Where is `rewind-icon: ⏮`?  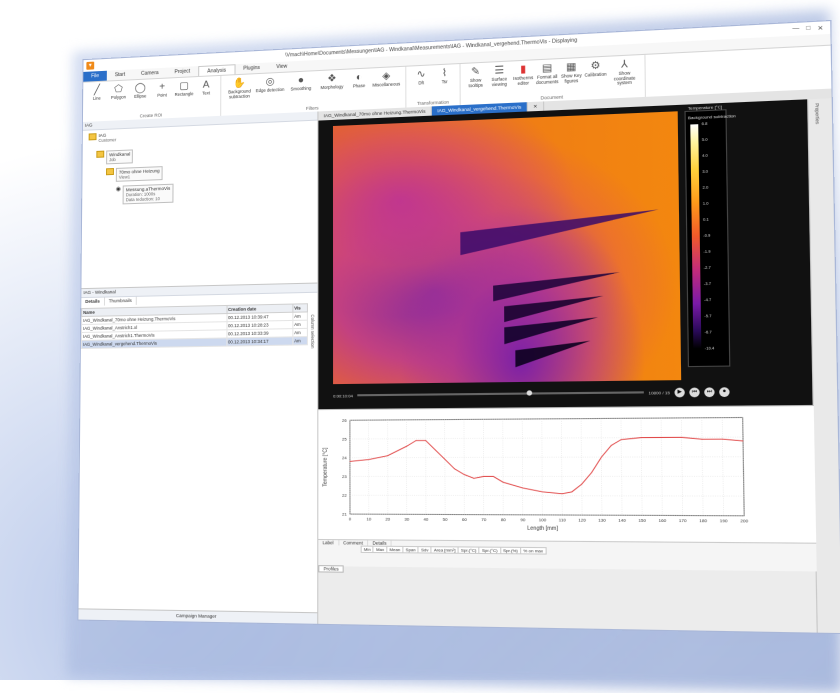
rewind-icon: ⏮ is located at coordinates (694, 392).